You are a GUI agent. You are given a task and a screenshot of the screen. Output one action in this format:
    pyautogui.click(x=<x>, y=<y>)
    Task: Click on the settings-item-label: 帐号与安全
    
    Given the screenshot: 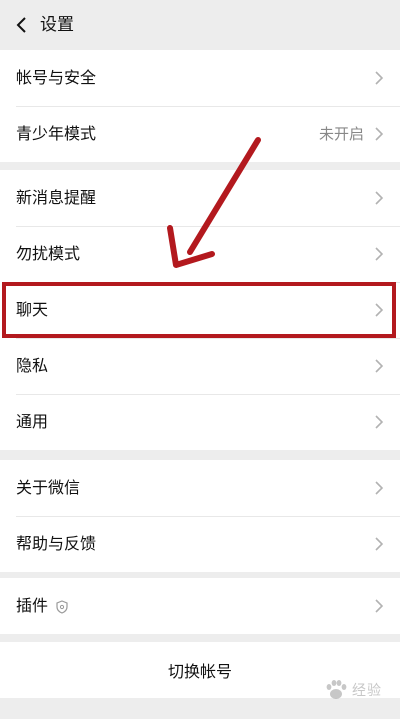 What is the action you would take?
    pyautogui.click(x=56, y=77)
    